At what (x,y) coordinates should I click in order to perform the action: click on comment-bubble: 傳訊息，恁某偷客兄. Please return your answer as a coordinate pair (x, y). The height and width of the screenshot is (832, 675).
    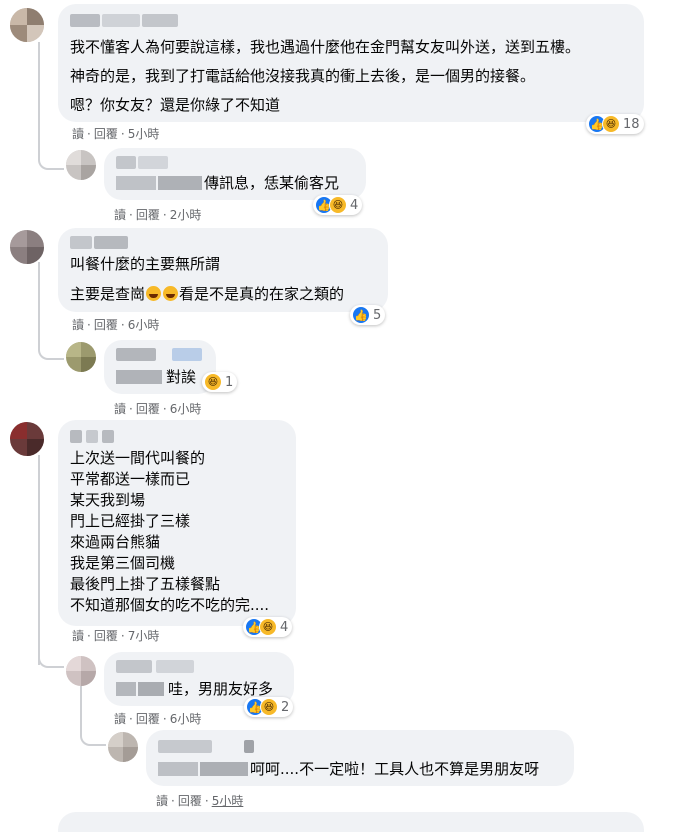
    Looking at the image, I should click on (235, 174).